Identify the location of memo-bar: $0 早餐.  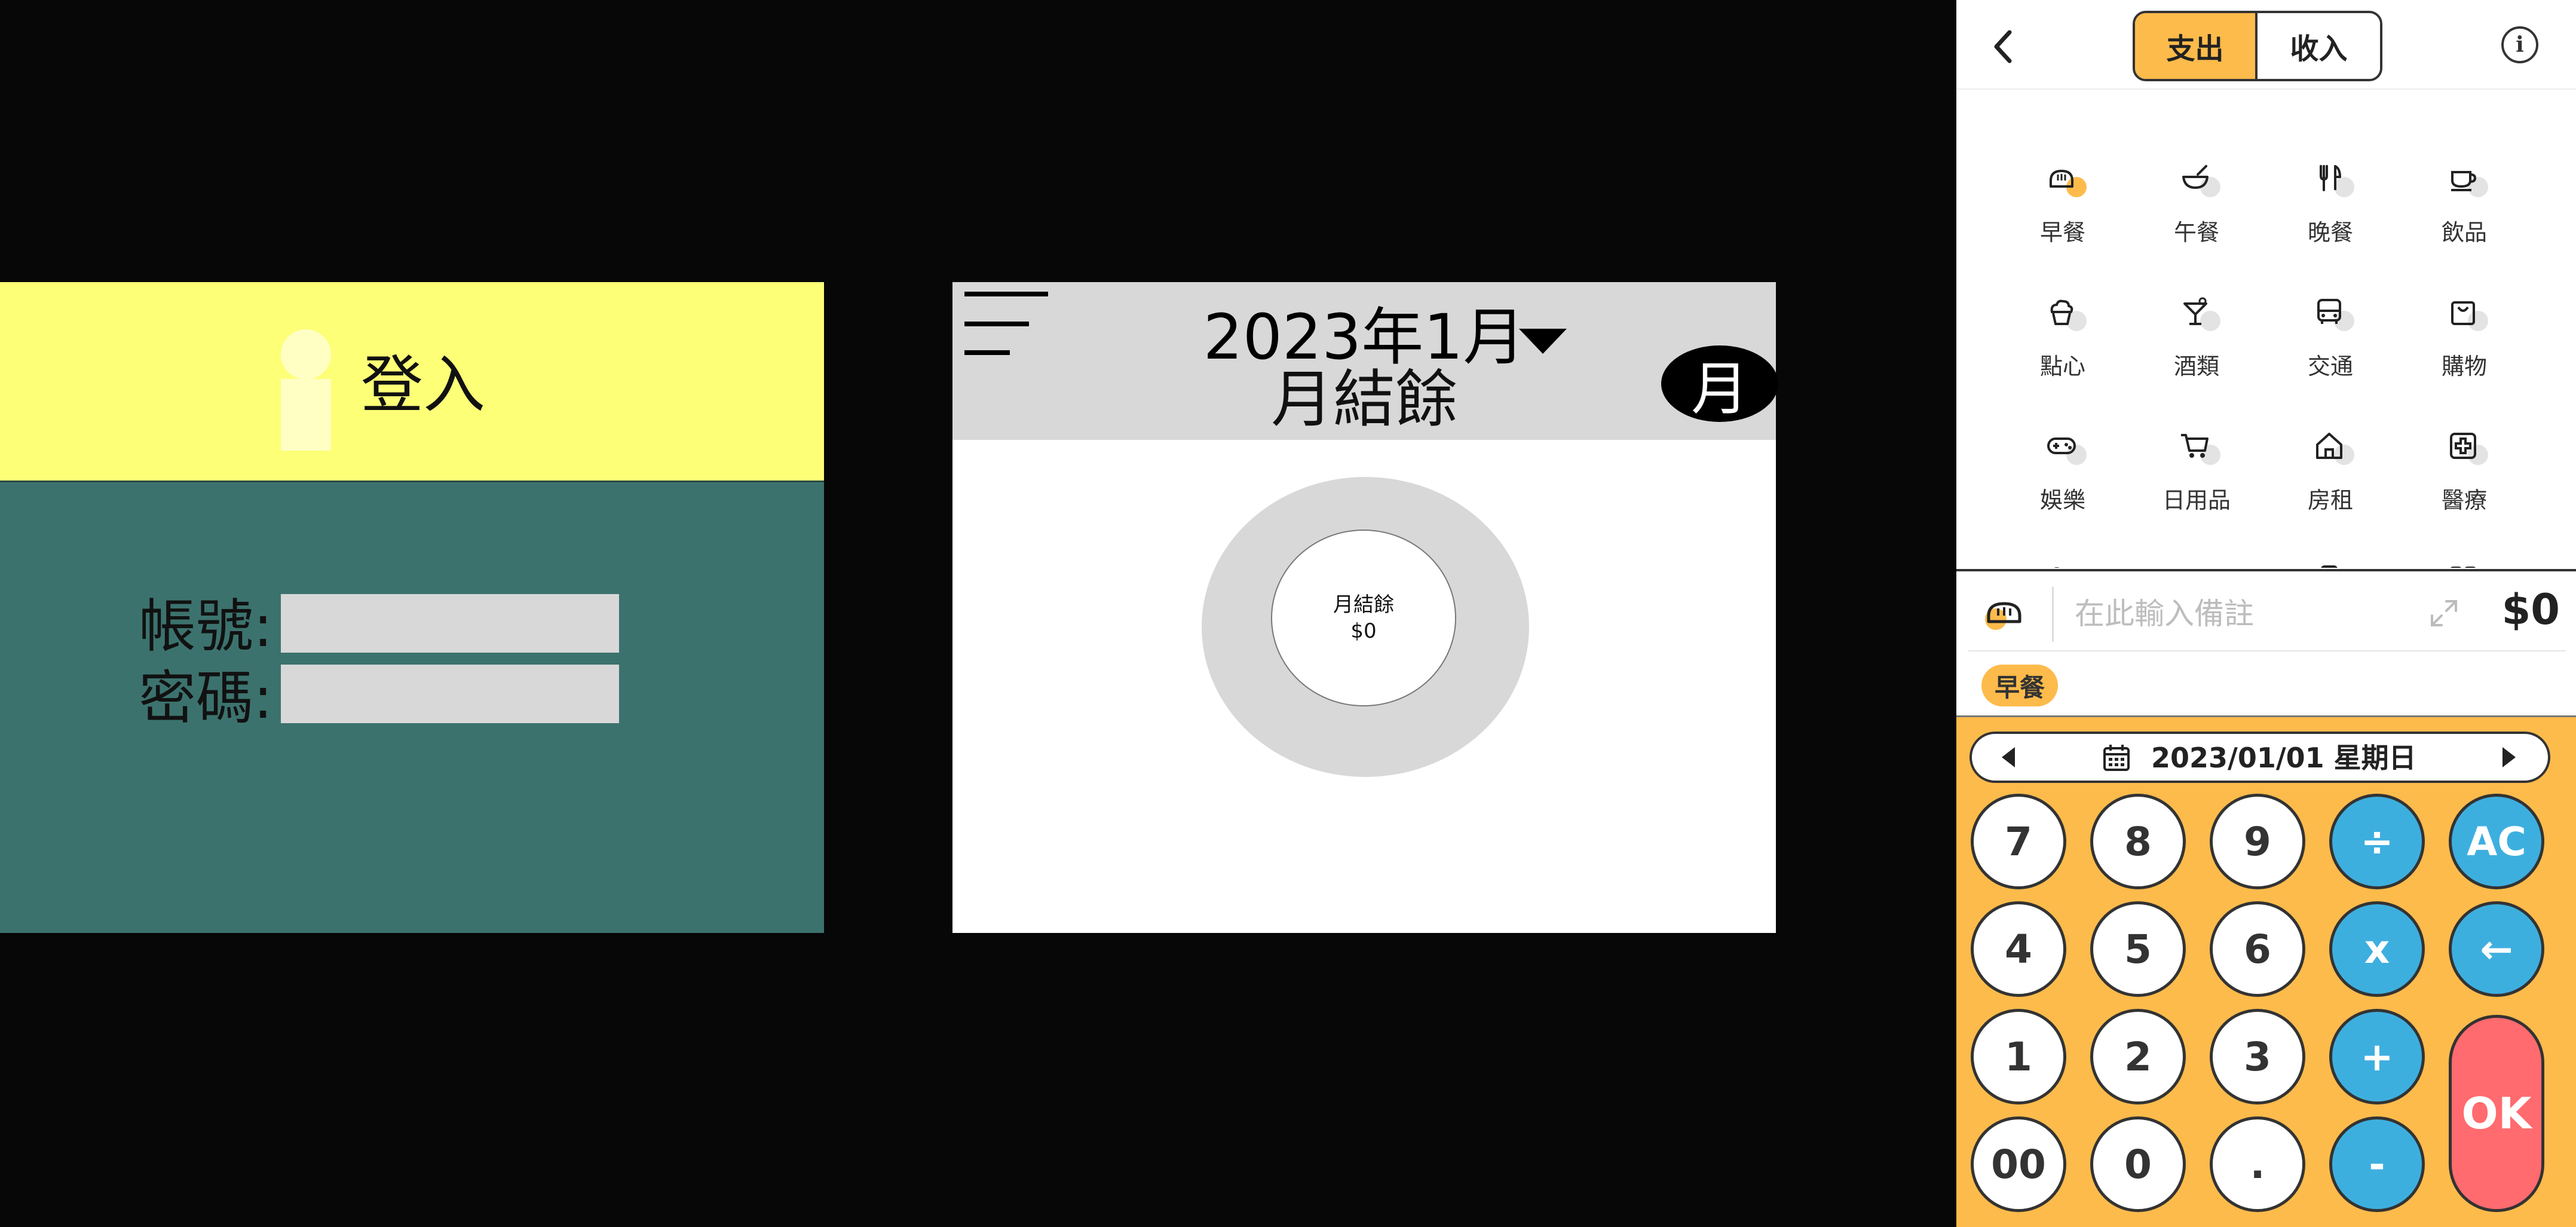
(2266, 643).